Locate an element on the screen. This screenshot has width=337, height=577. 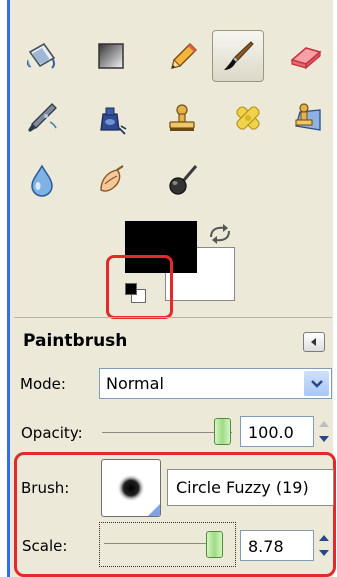
smudge-icon is located at coordinates (112, 178).